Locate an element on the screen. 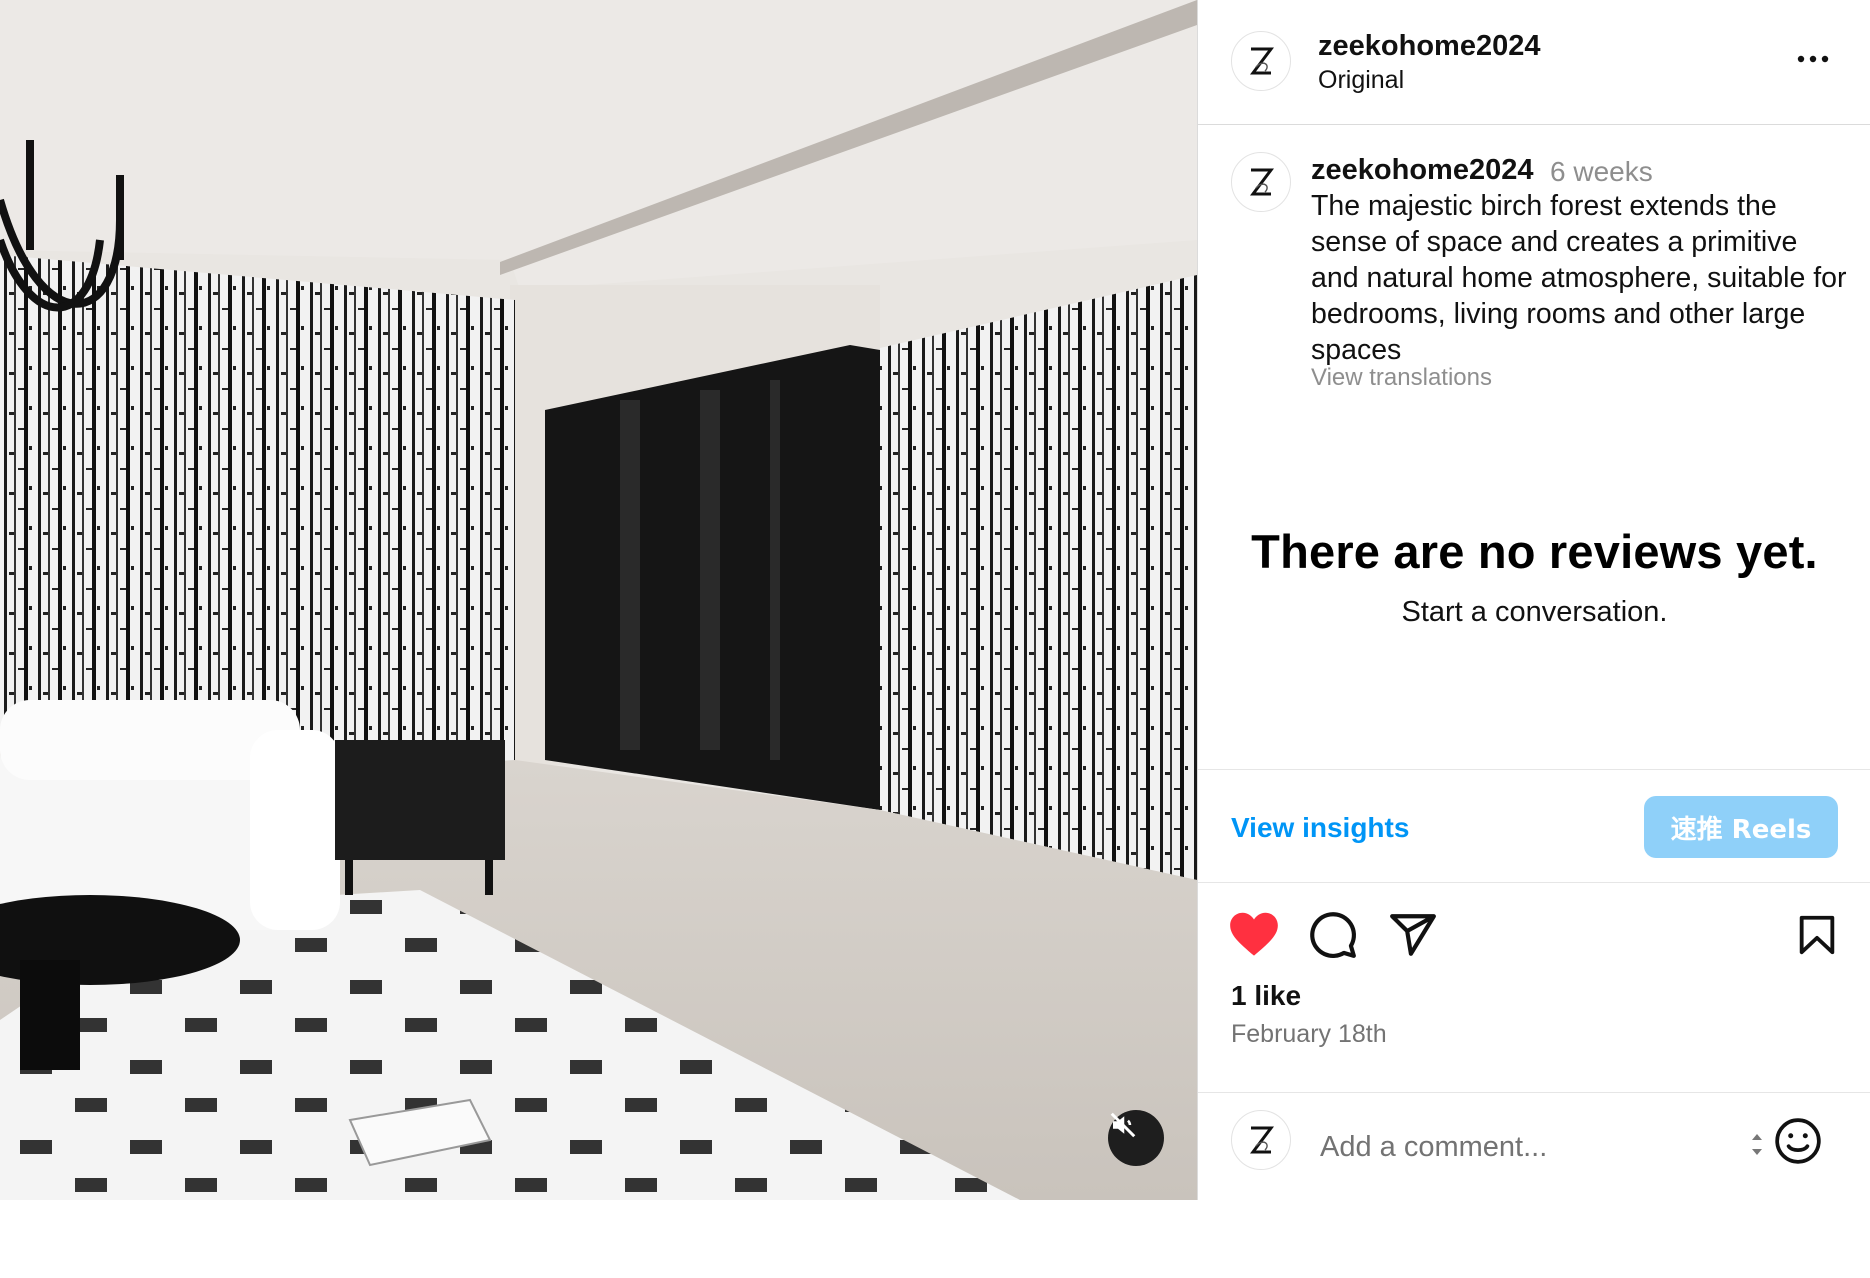 The image size is (1870, 1278). more-options-button is located at coordinates (1813, 59).